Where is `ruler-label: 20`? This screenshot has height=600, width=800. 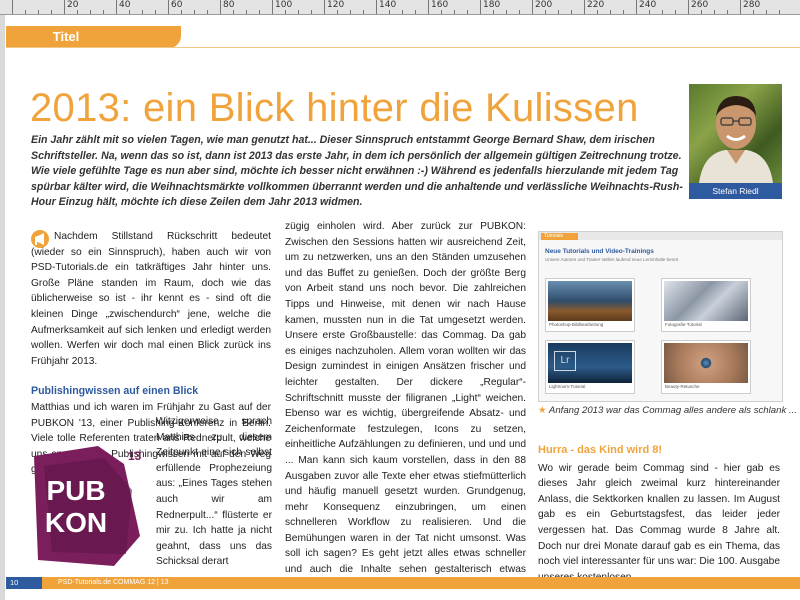 ruler-label: 20 is located at coordinates (73, 5).